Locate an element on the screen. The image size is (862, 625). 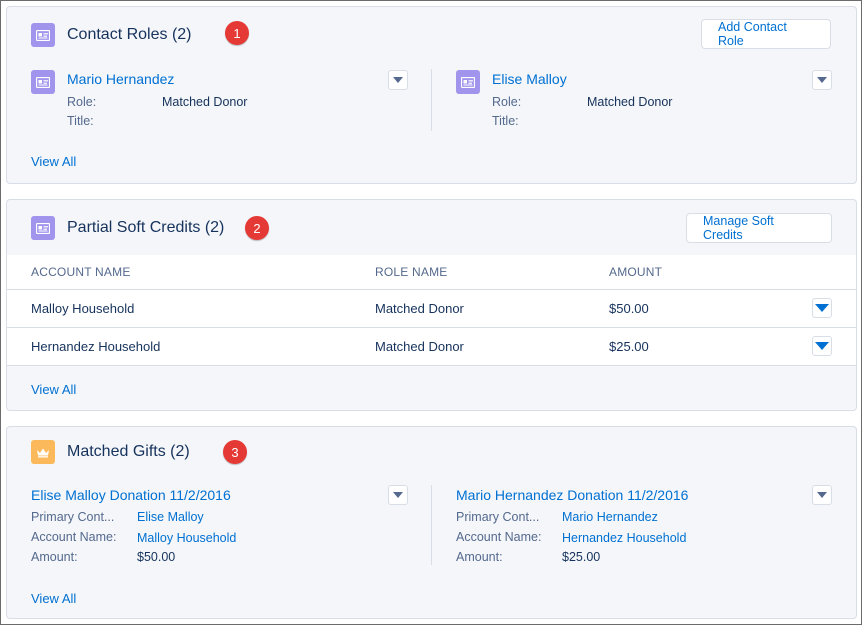
add-contact-role-button: Add Contact Role is located at coordinates (766, 34).